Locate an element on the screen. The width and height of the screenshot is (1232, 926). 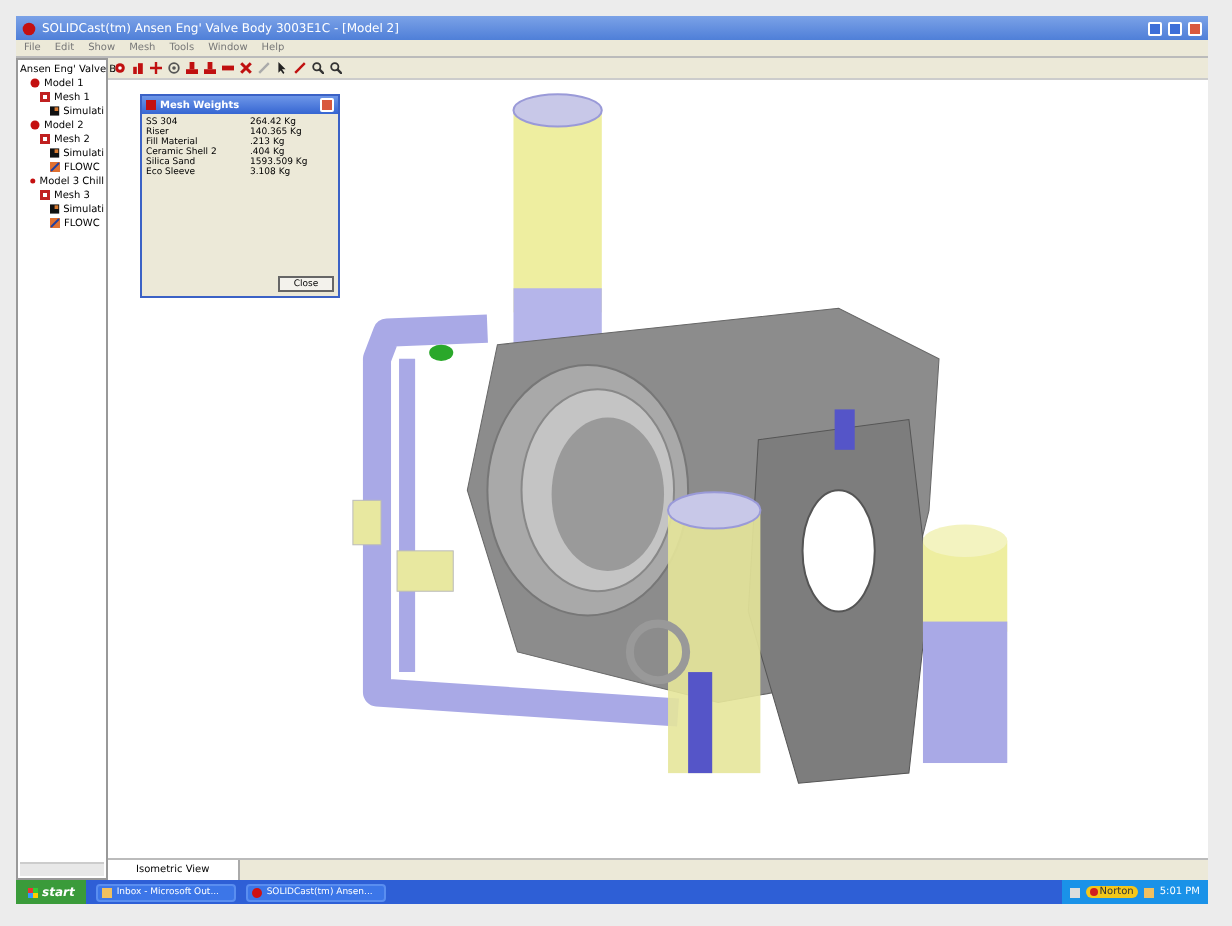
scrollbar is located at coordinates (62, 869).